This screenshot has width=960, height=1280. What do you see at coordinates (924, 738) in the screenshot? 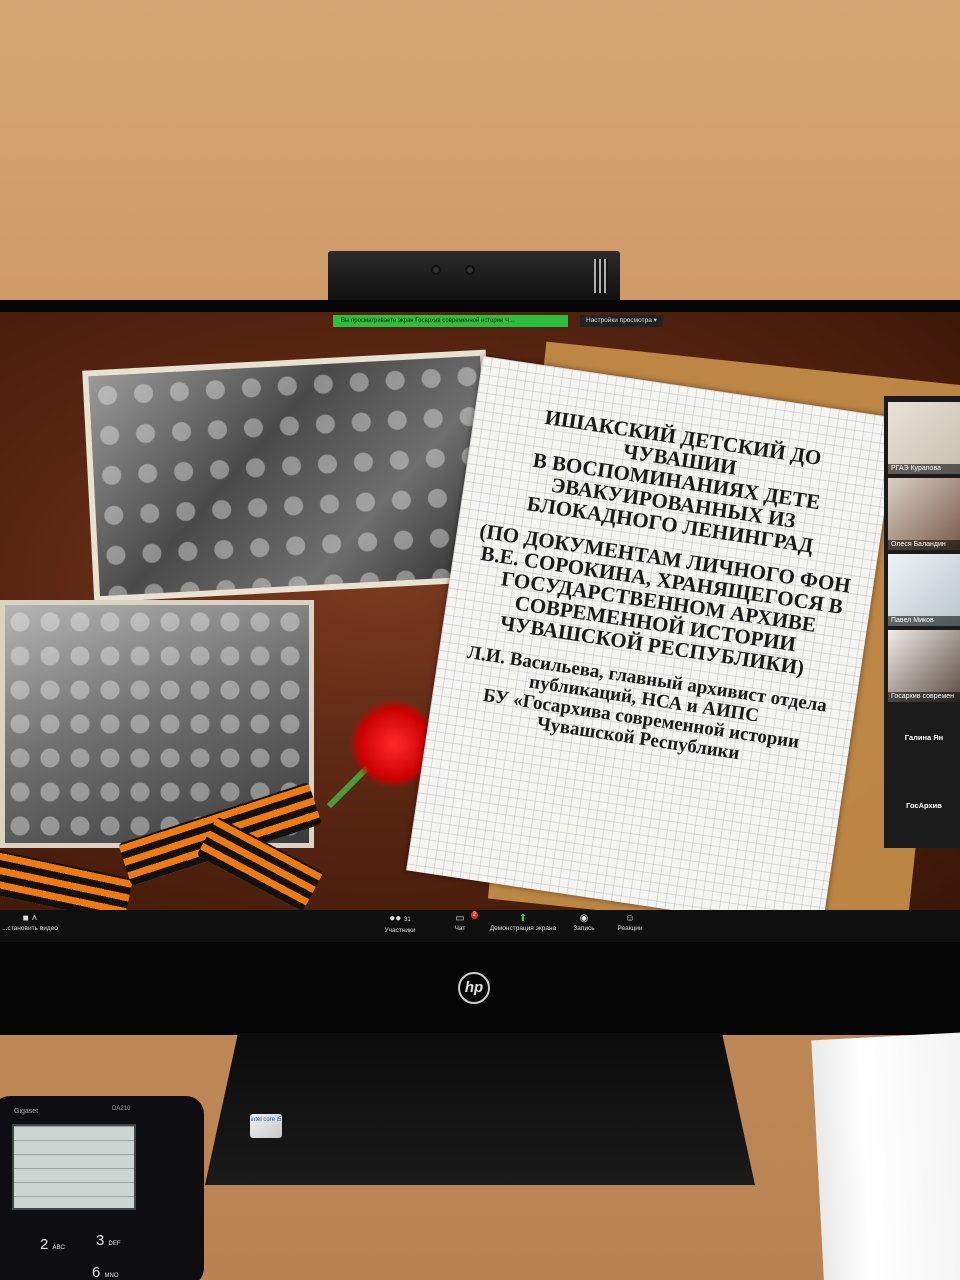
I see `participant-tile-no-video: Галина Ян` at bounding box center [924, 738].